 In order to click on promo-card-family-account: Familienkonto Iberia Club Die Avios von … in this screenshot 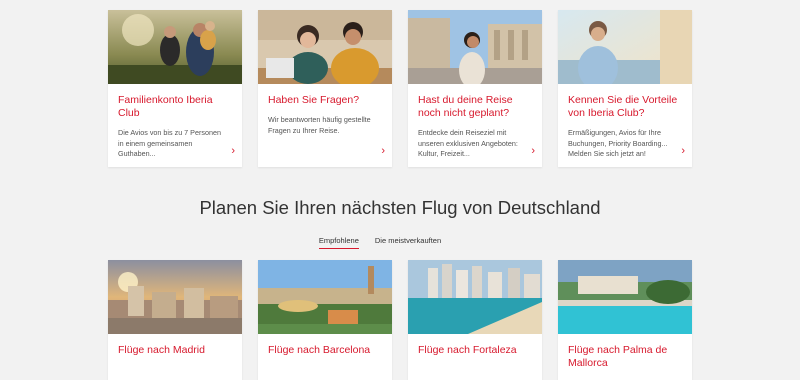, I will do `click(175, 88)`.